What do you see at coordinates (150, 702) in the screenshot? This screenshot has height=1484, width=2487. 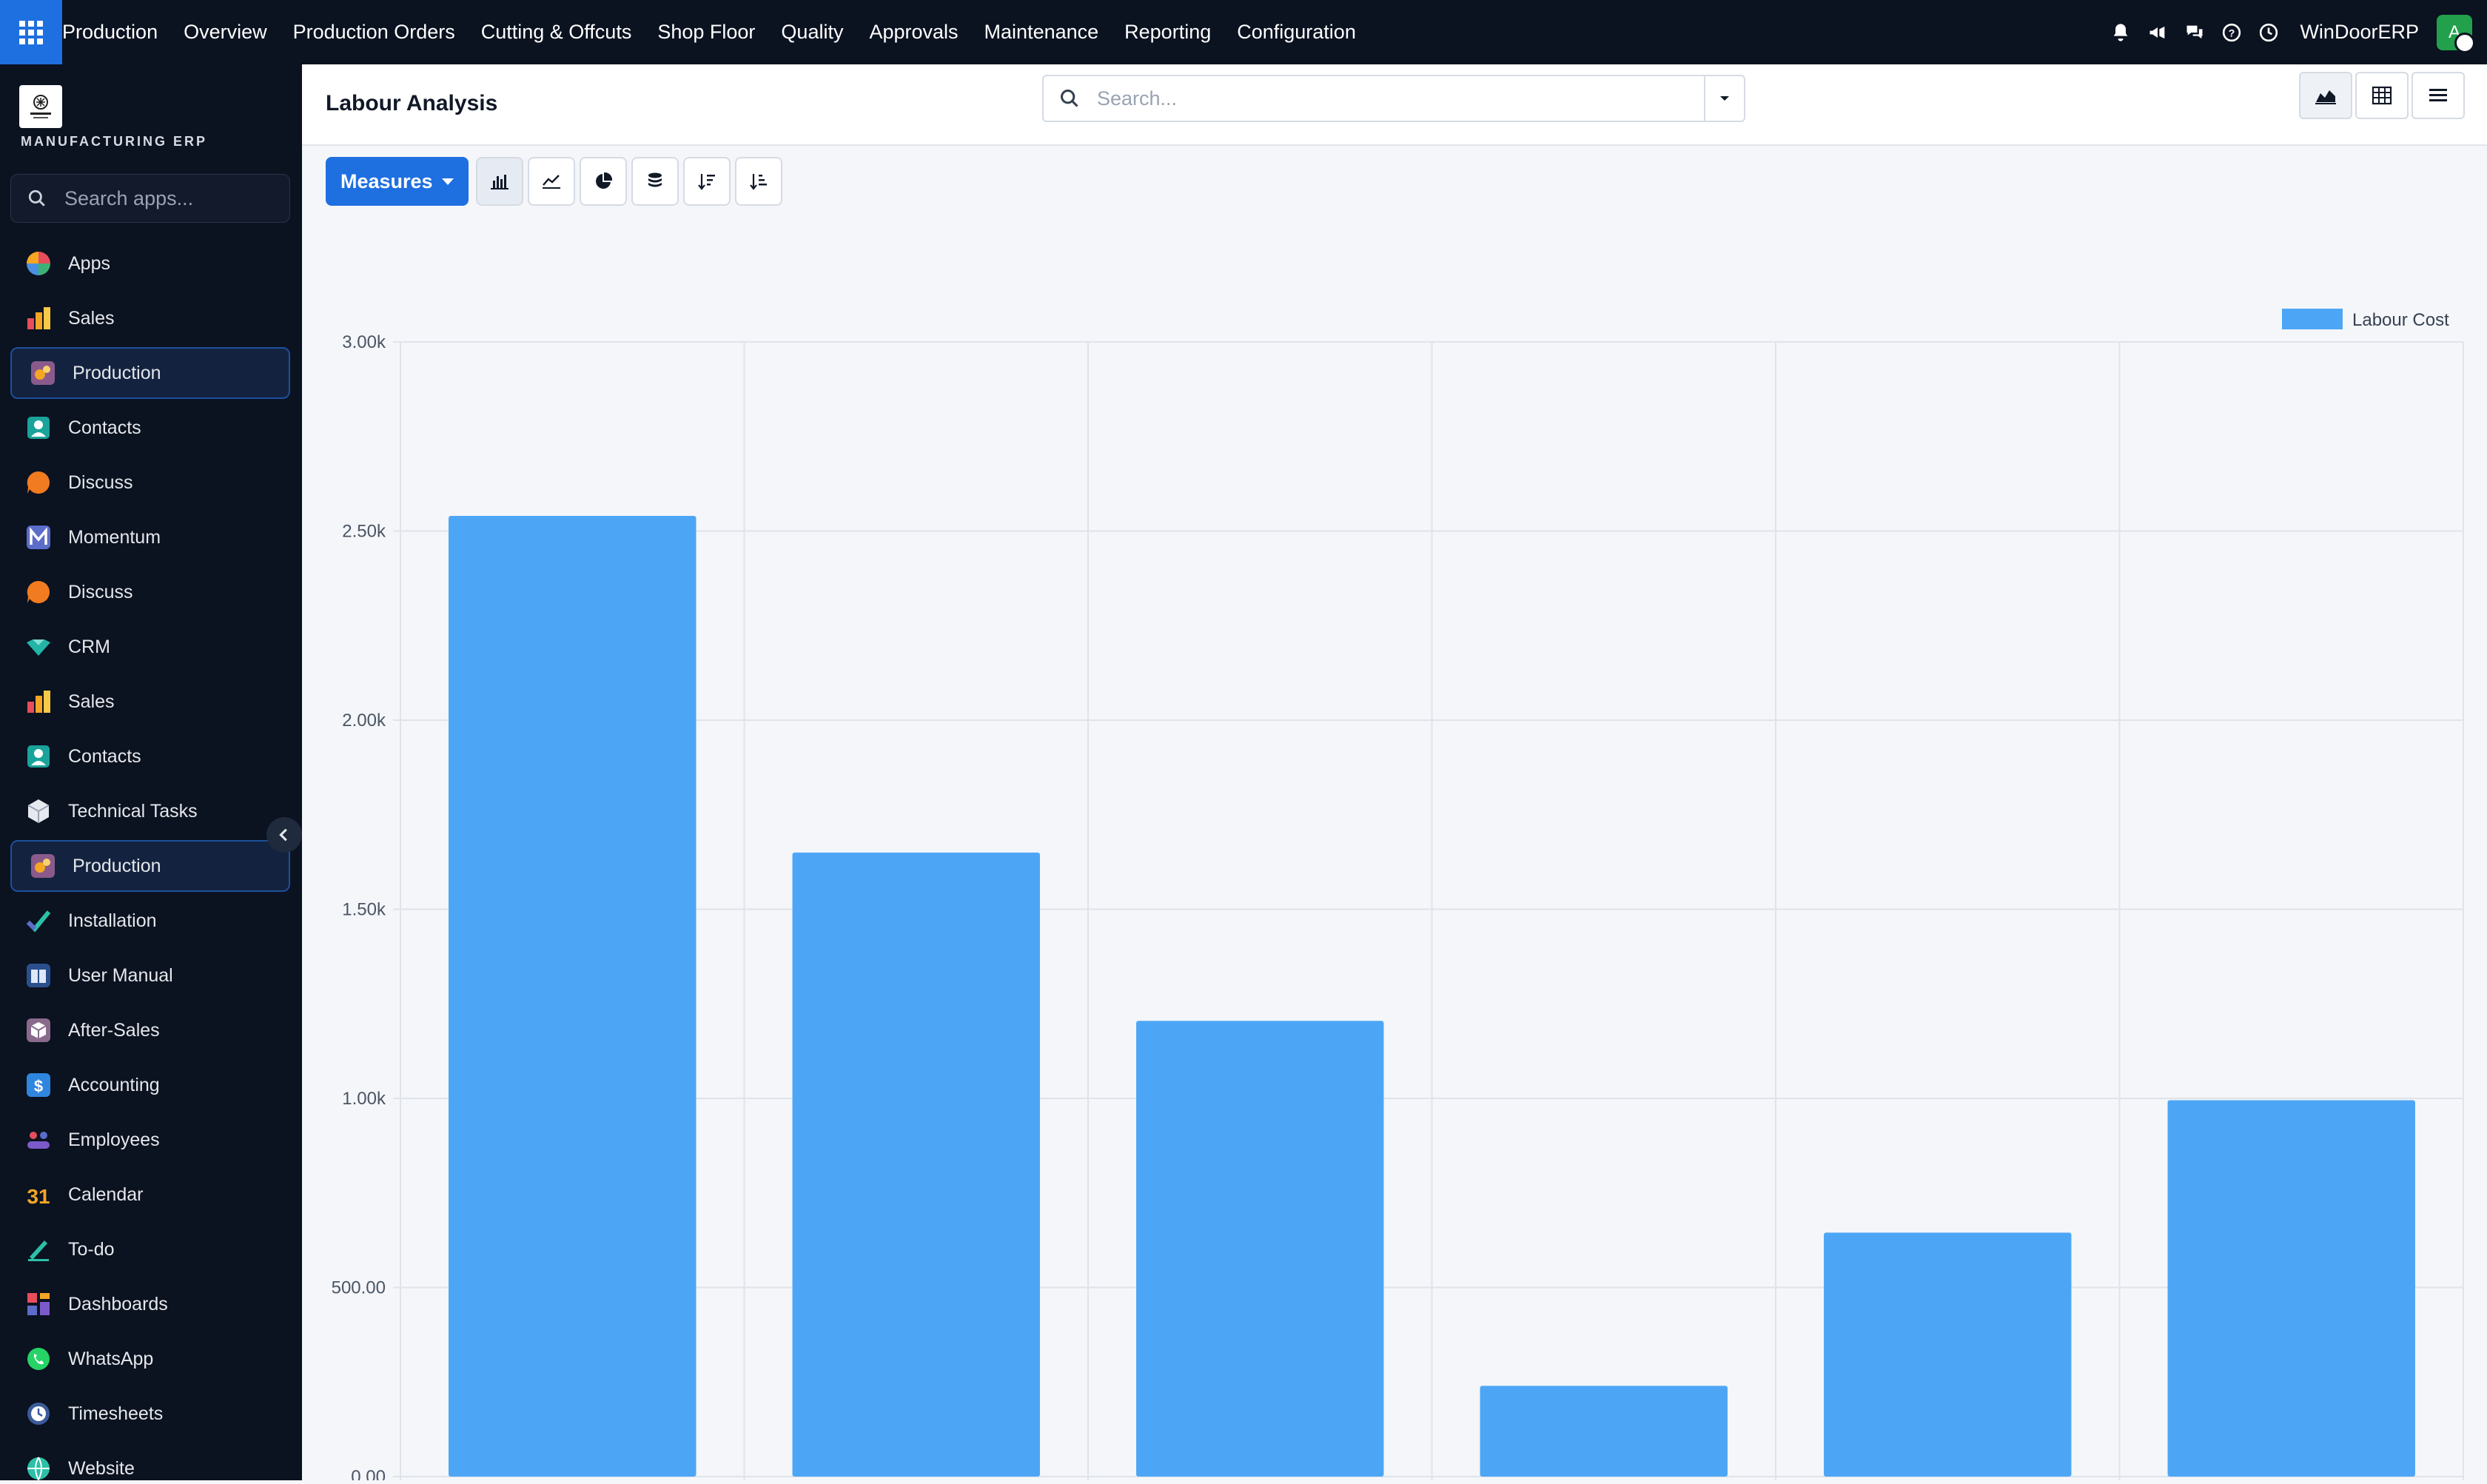 I see `sidebar-item-sales-2: Sales` at bounding box center [150, 702].